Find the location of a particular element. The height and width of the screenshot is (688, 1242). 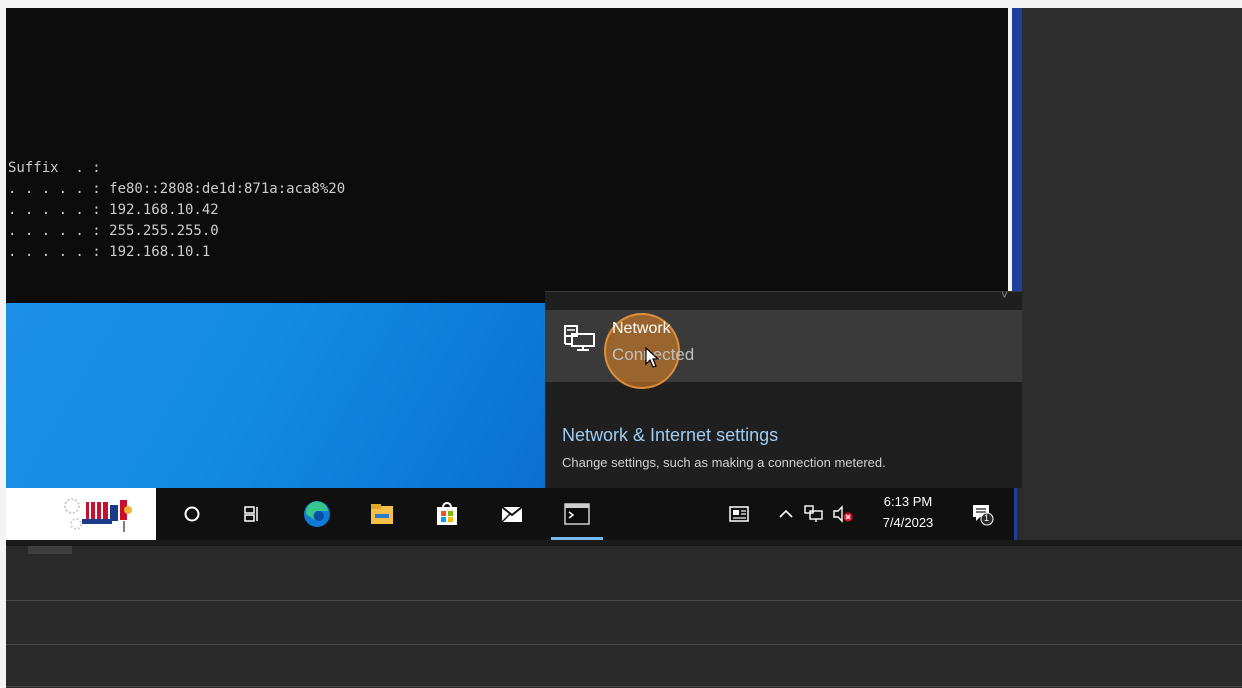

clock-time: 6:13 PM is located at coordinates (908, 501).